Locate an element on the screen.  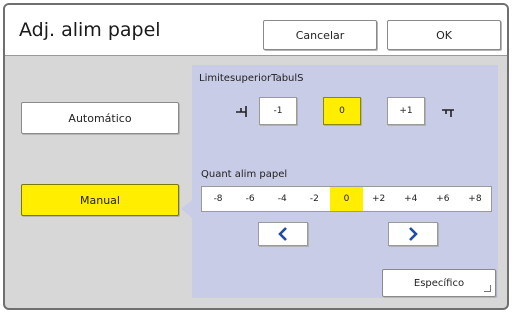
specific-button: Específico is located at coordinates (439, 283).